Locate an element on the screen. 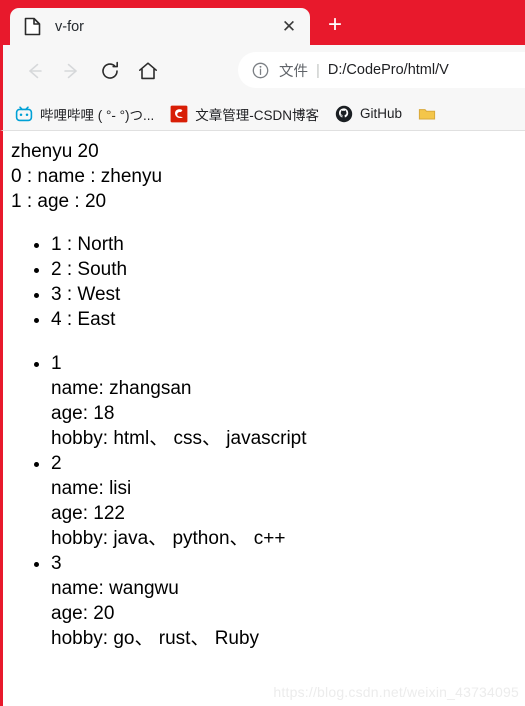  record-hobby: hobby: java、 python、 c++ is located at coordinates (168, 539).